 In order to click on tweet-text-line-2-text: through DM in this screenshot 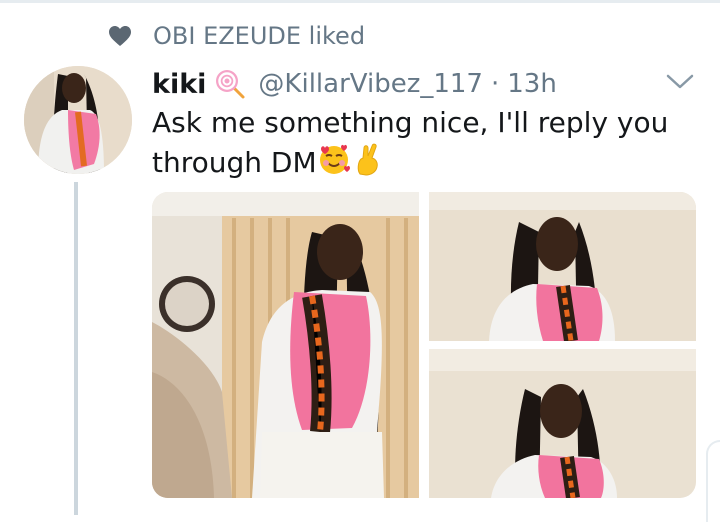, I will do `click(234, 162)`.